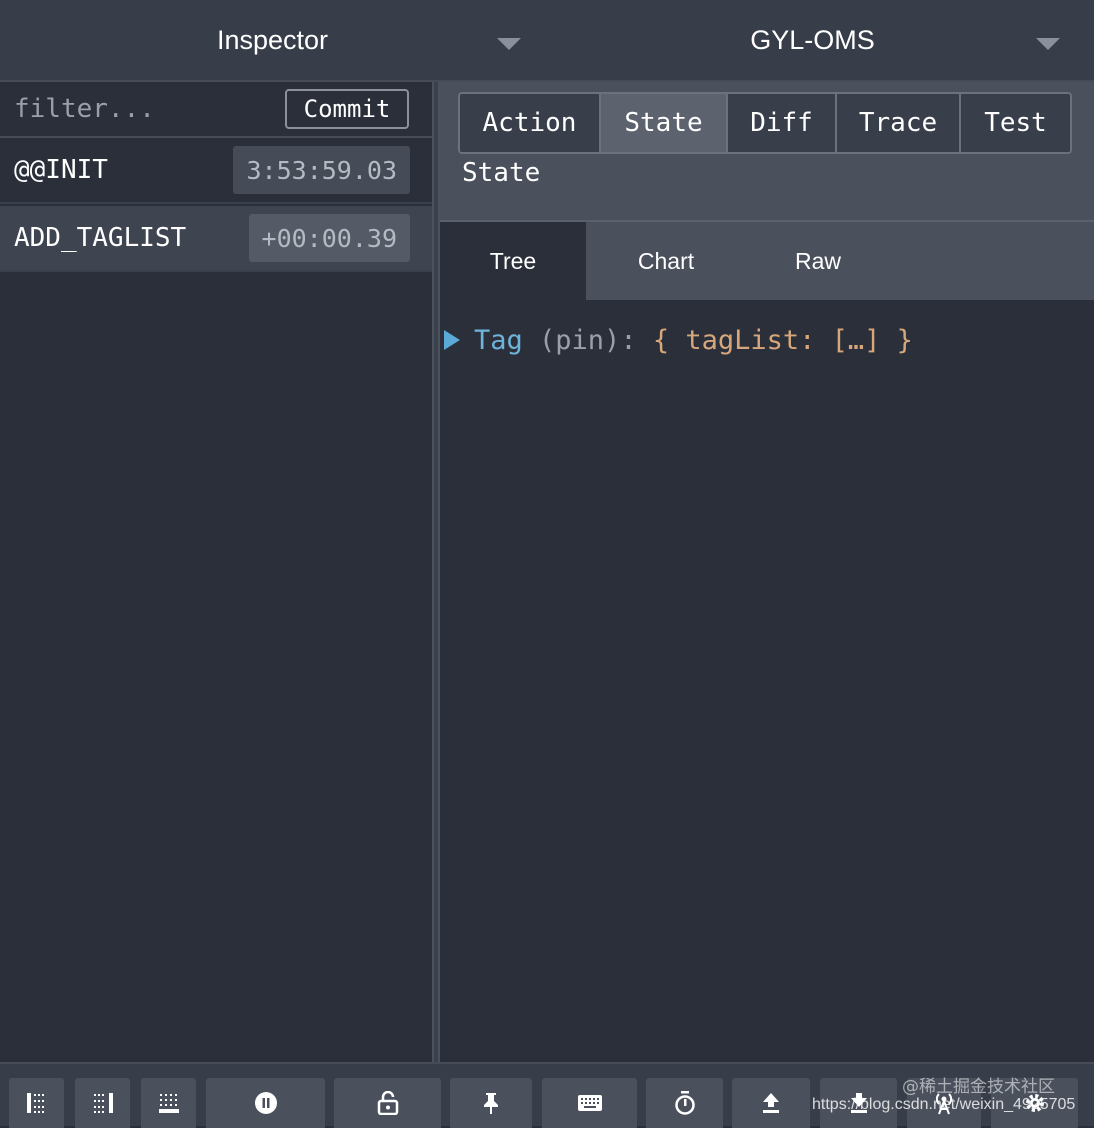 The height and width of the screenshot is (1128, 1094). I want to click on pane-resizer, so click(436, 572).